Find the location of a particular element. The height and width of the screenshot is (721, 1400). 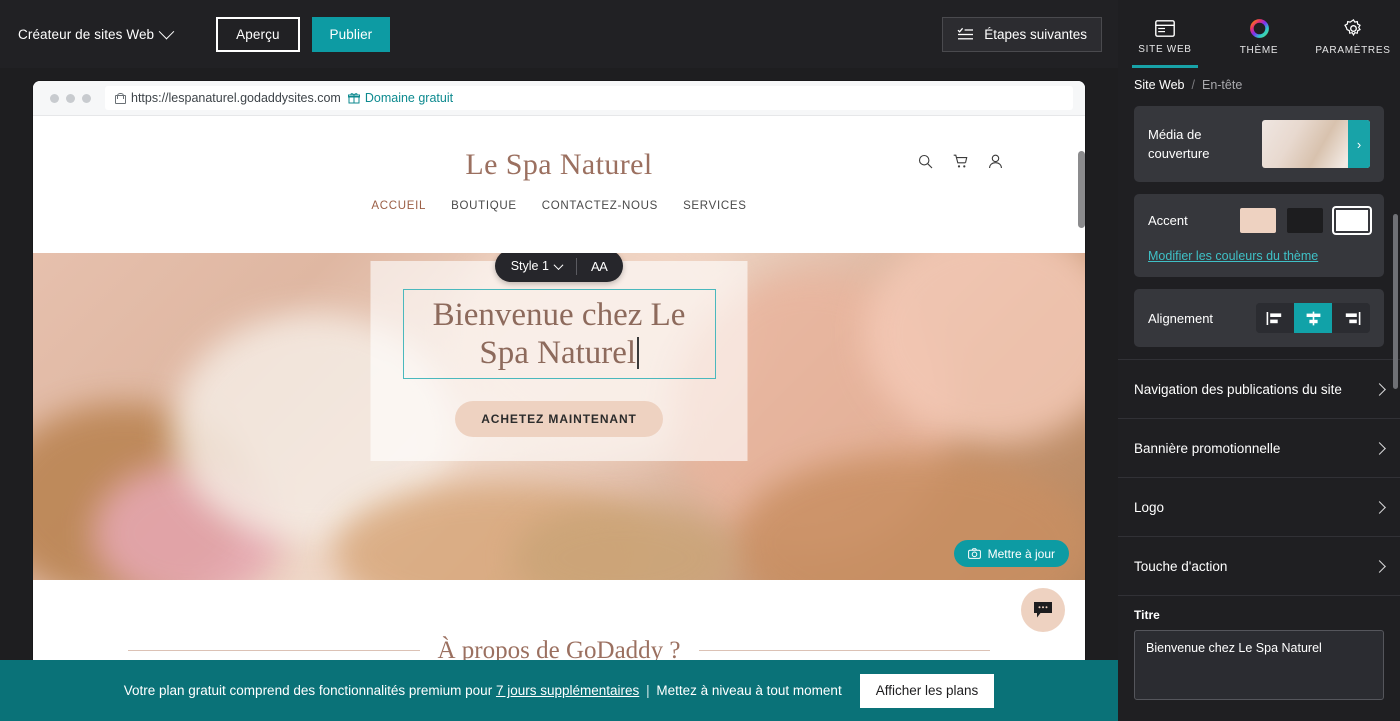

tab-theme: THÈME is located at coordinates (1259, 34).